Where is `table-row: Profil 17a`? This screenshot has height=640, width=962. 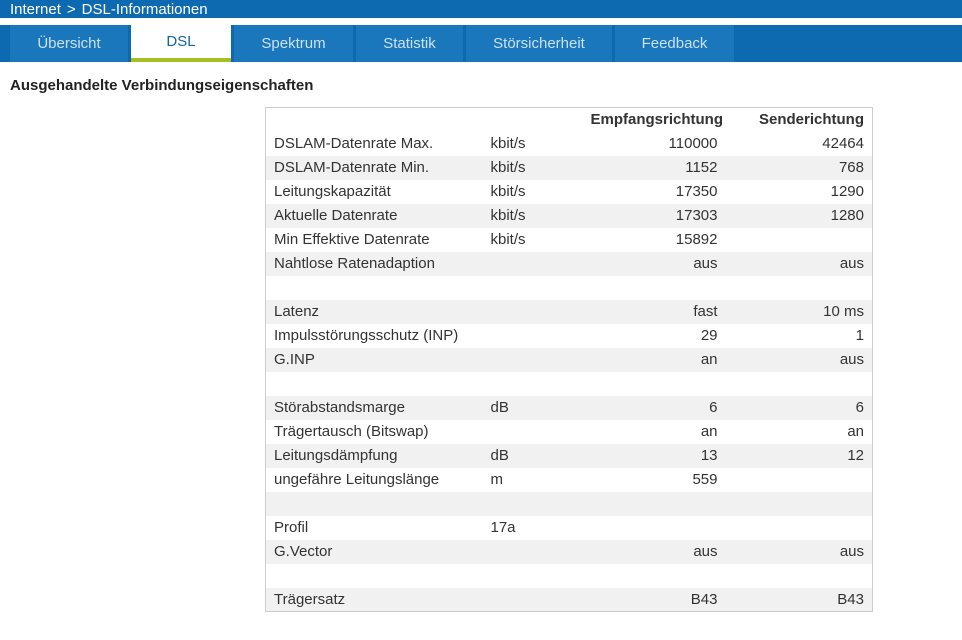
table-row: Profil 17a is located at coordinates (569, 528).